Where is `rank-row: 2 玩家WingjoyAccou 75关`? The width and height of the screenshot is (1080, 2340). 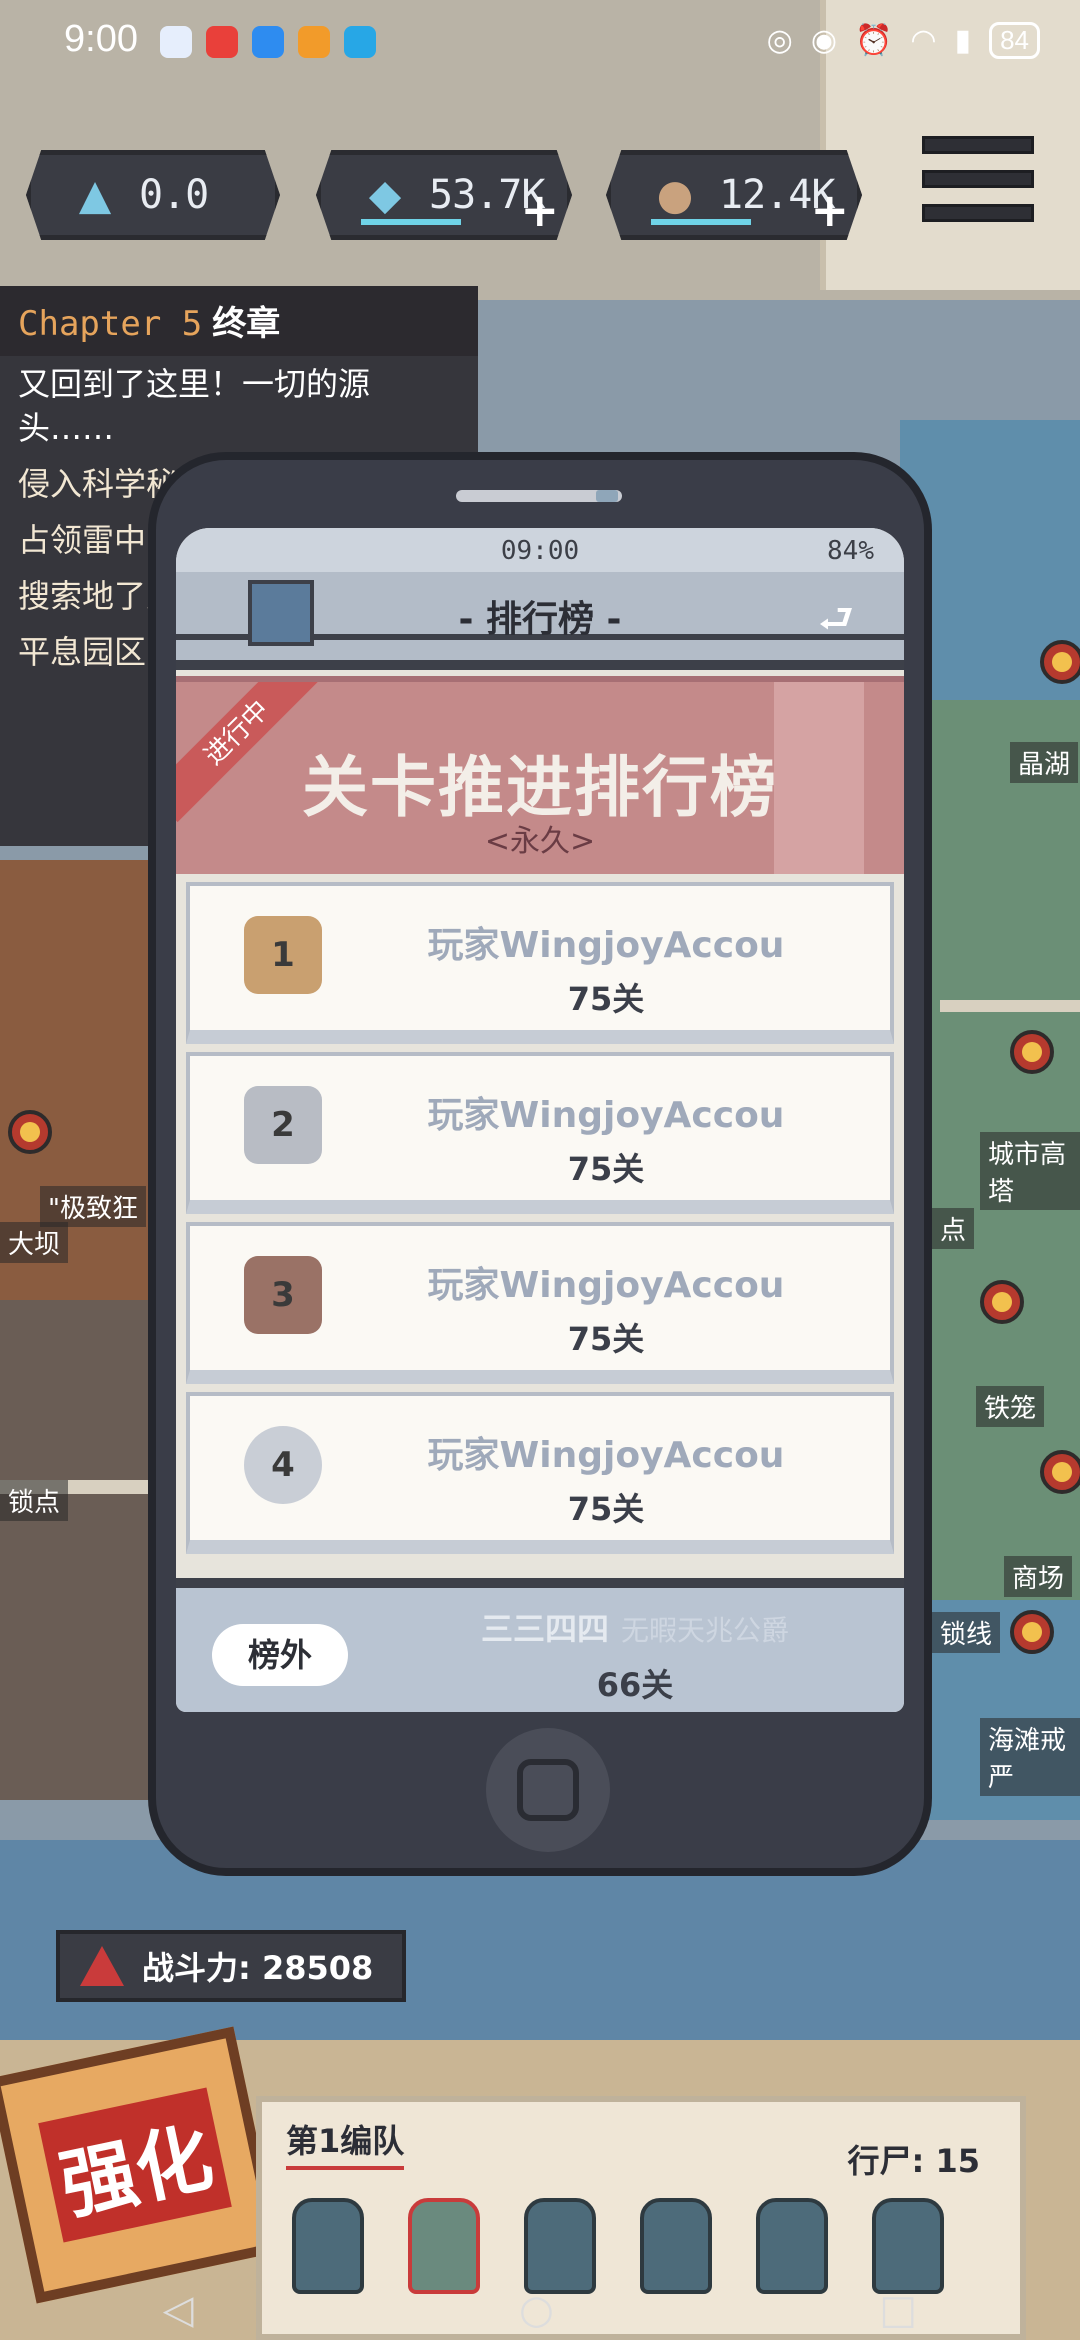
rank-row: 2 玩家WingjoyAccou 75关 is located at coordinates (540, 1133).